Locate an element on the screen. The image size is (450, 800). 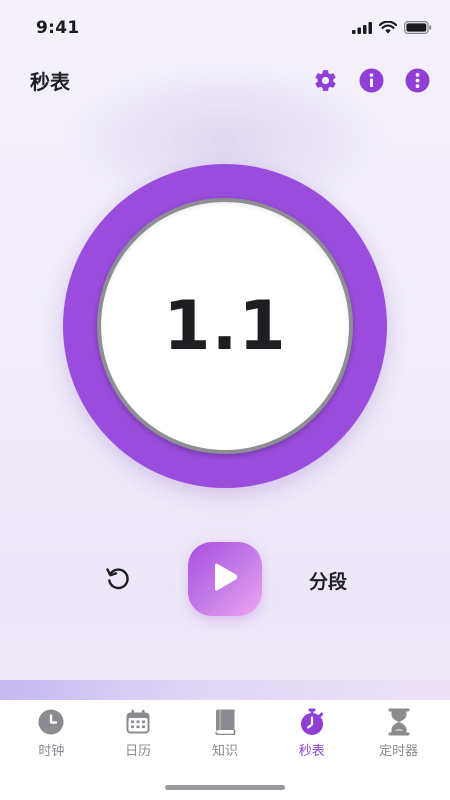
battery-icon is located at coordinates (418, 28).